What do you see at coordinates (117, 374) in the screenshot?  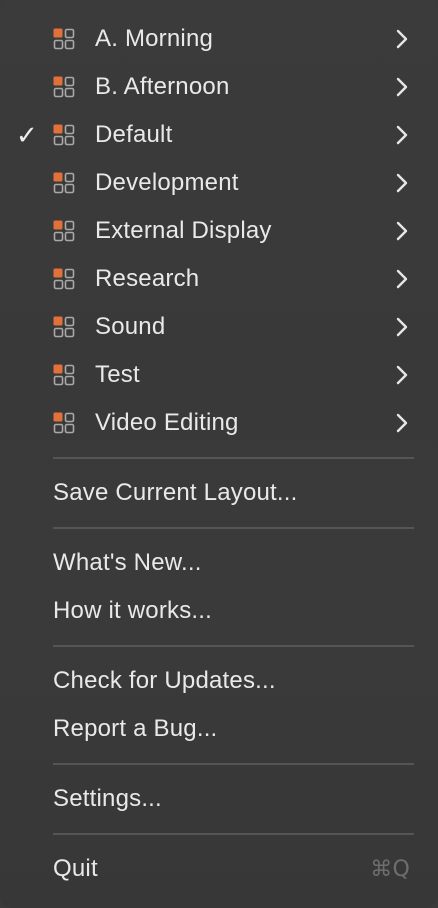 I see `layout-item-label: Test` at bounding box center [117, 374].